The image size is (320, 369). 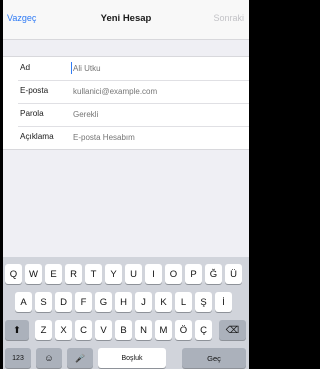 I want to click on key-c: C, so click(x=83, y=330).